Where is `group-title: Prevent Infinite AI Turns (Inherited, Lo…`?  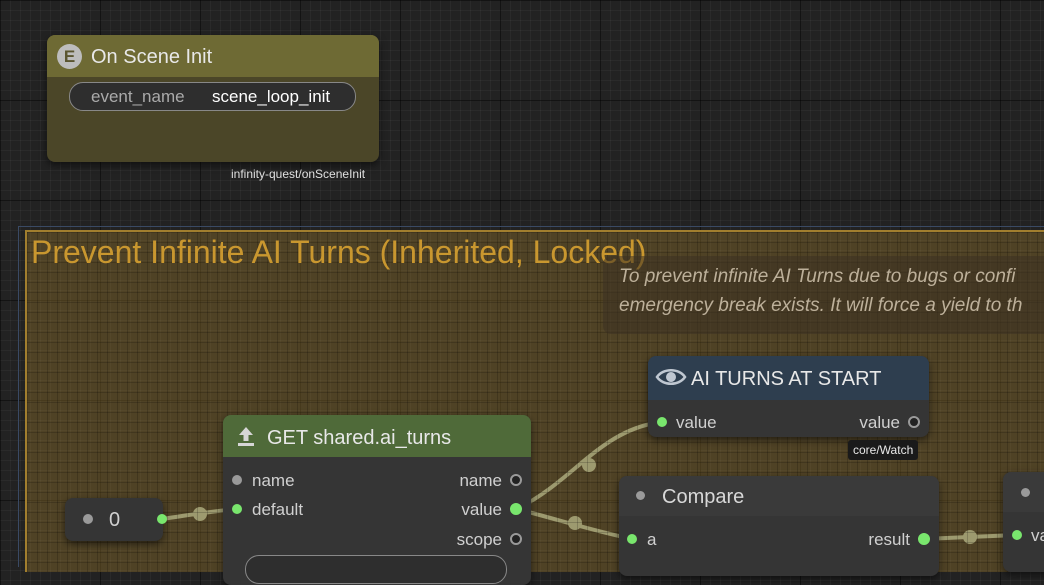
group-title: Prevent Infinite AI Turns (Inherited, Lo… is located at coordinates (338, 252).